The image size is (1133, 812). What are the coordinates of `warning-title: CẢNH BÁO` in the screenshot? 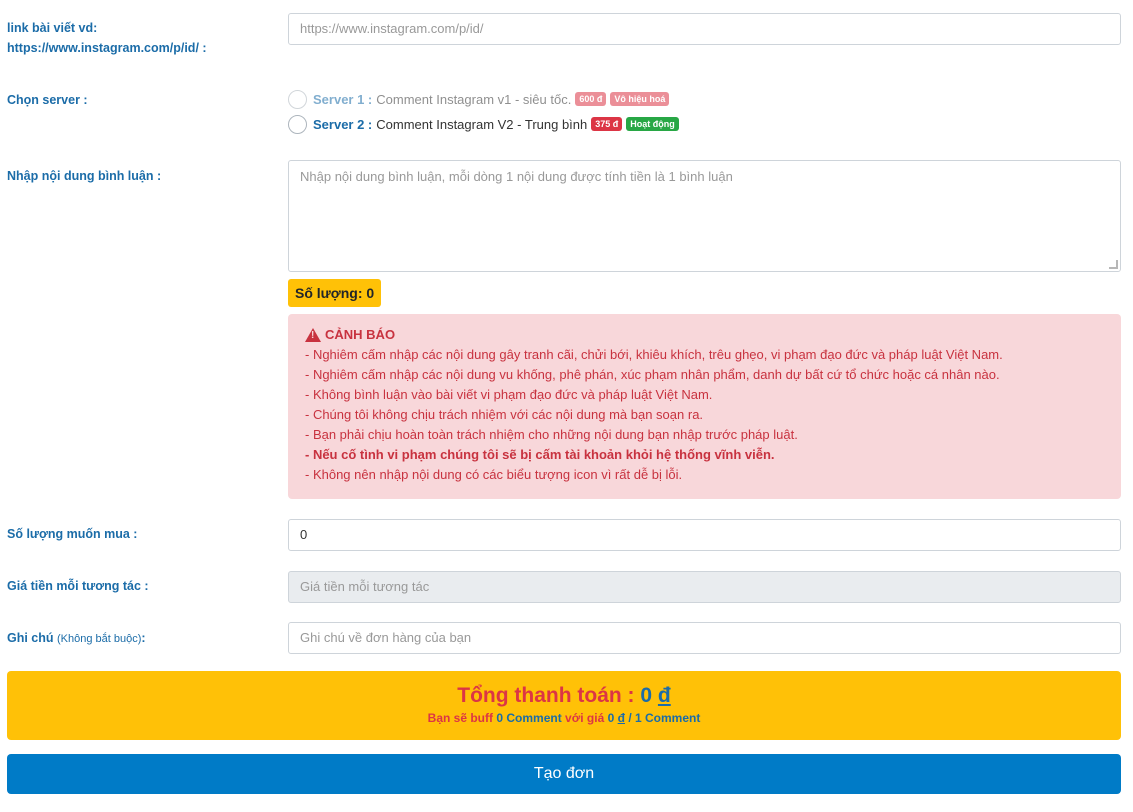 It's located at (704, 335).